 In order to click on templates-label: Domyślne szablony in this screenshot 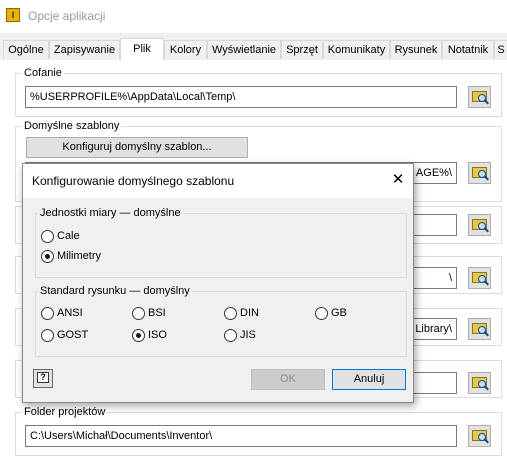, I will do `click(72, 126)`.